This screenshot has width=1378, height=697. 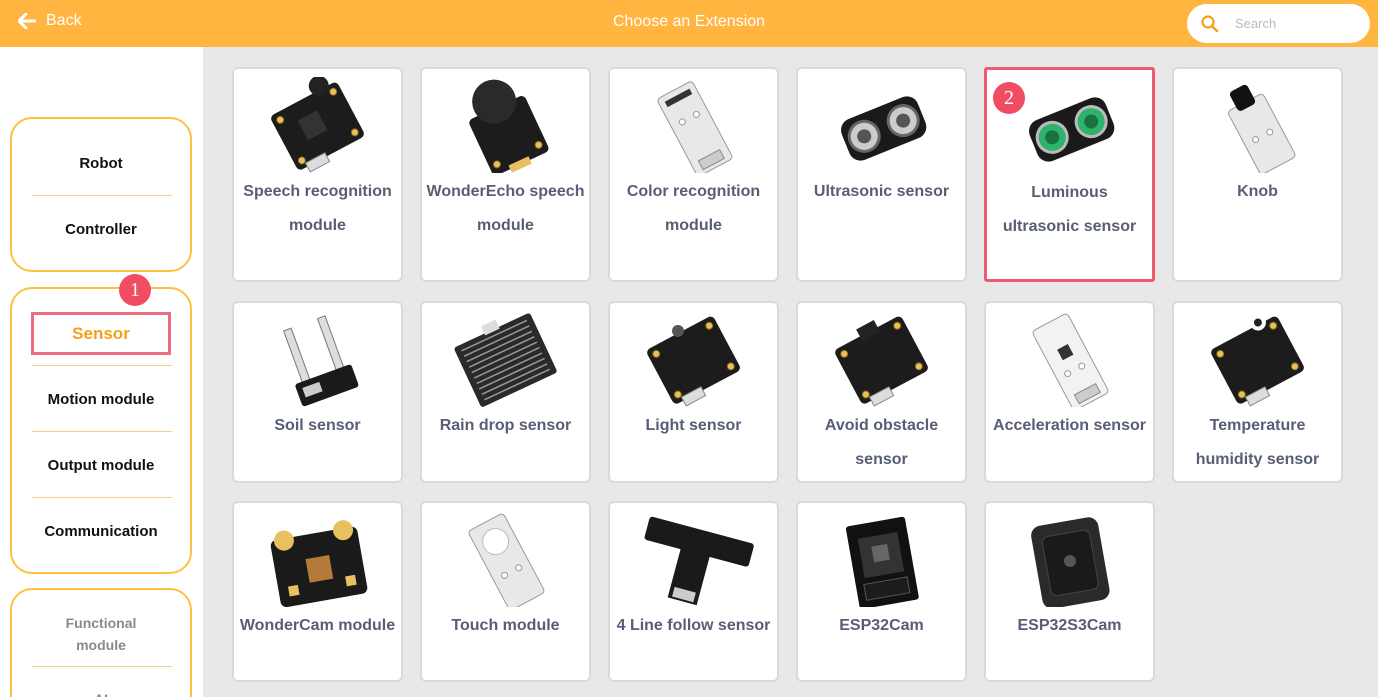 I want to click on extension-card-avoid-obstacle-sensor: Avoid obstacle sensor, so click(x=881, y=392).